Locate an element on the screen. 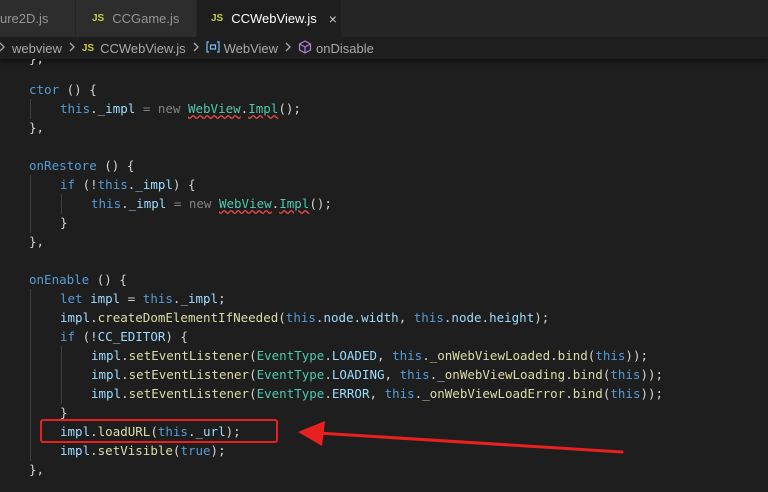  code-line: if (!this._impl) { is located at coordinates (128, 184).